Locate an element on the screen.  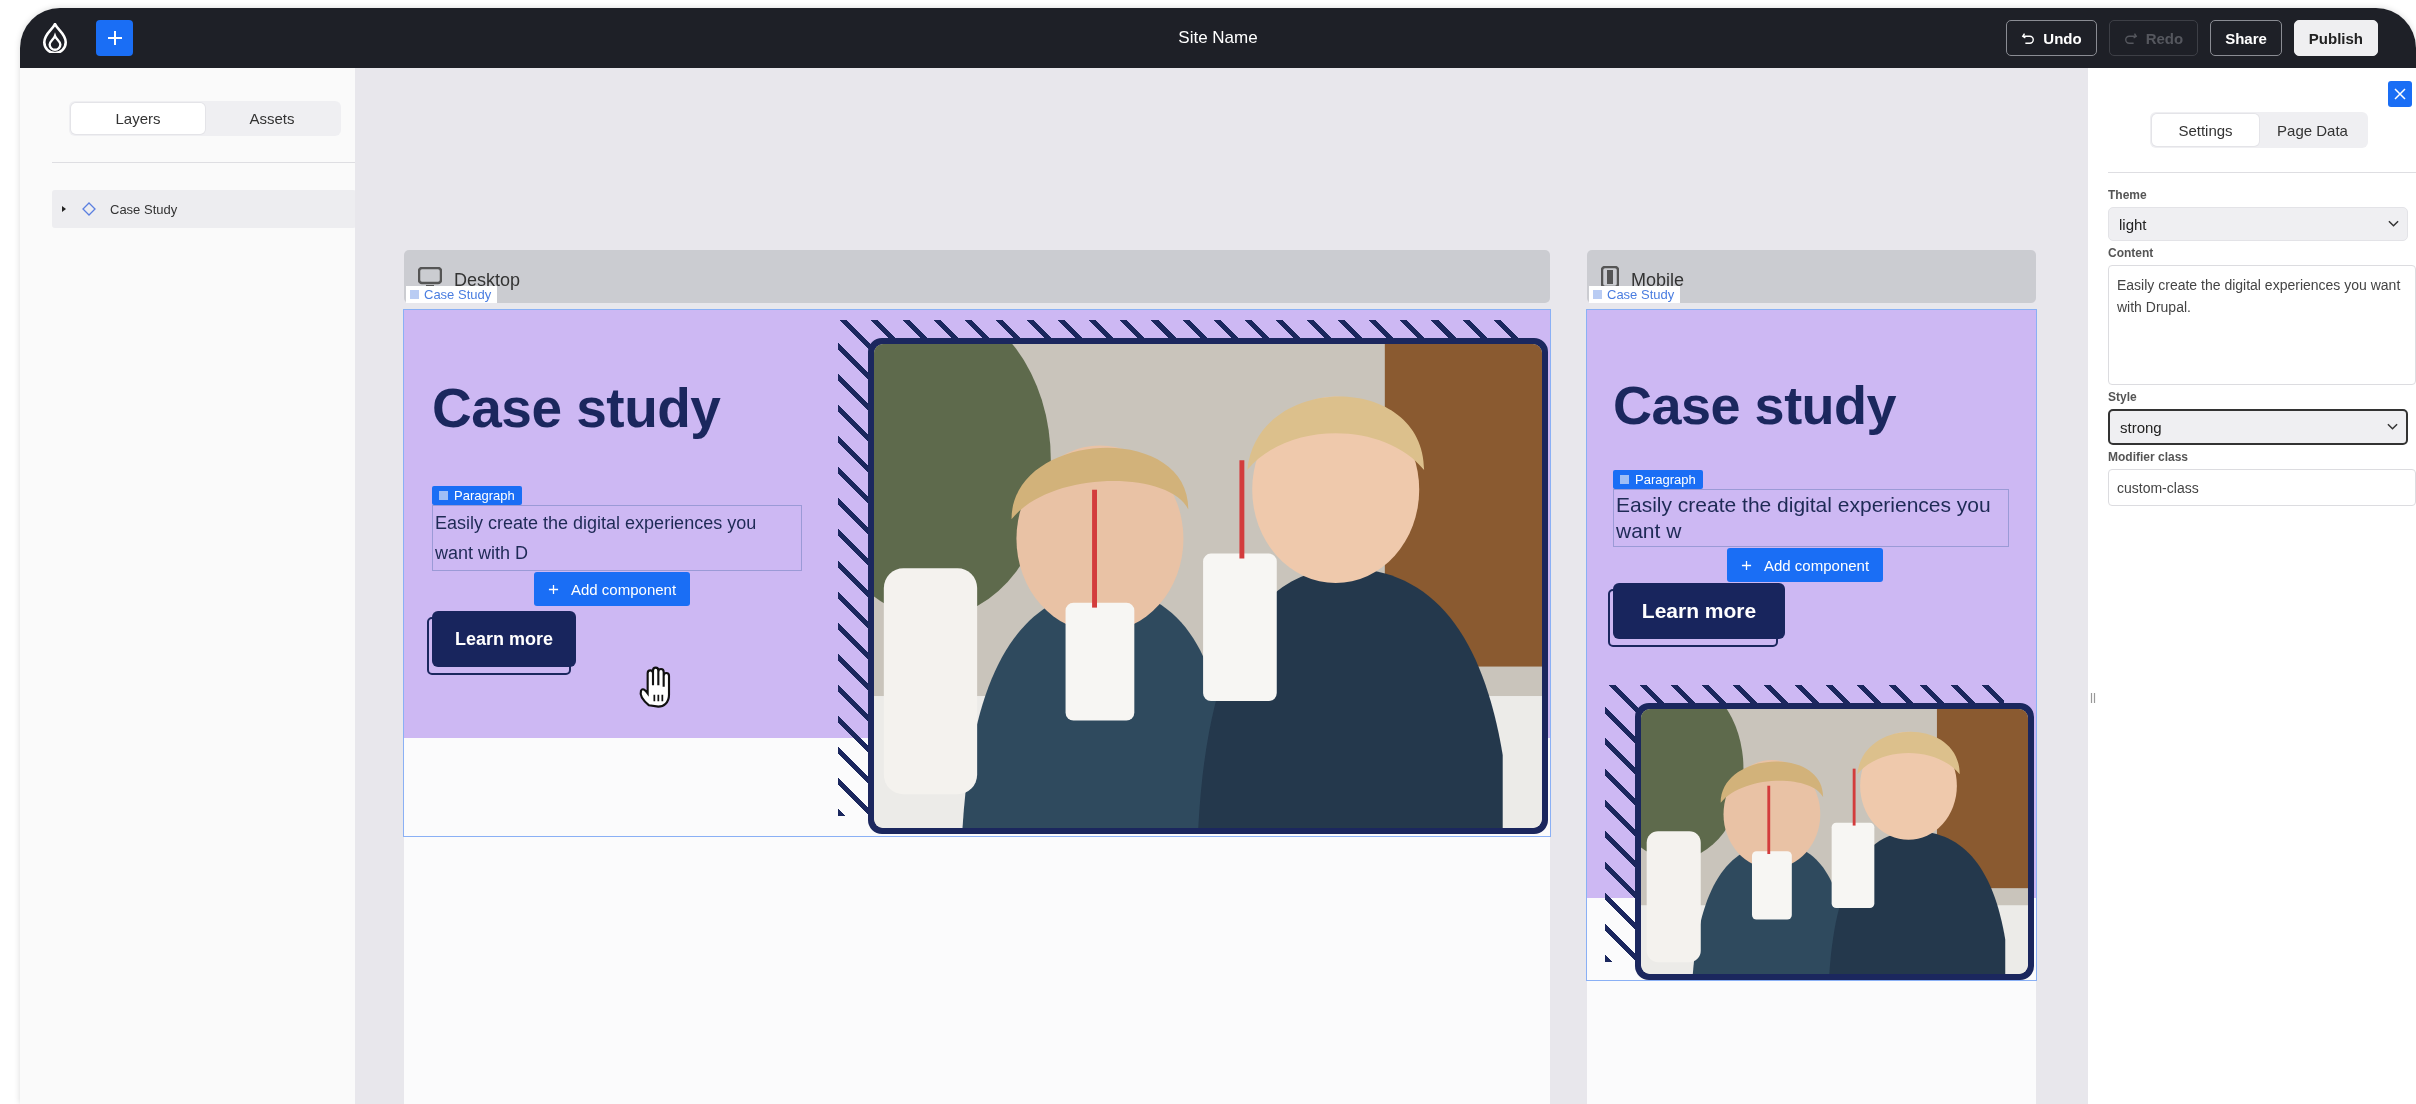
site-name: Site Name is located at coordinates (1218, 38).